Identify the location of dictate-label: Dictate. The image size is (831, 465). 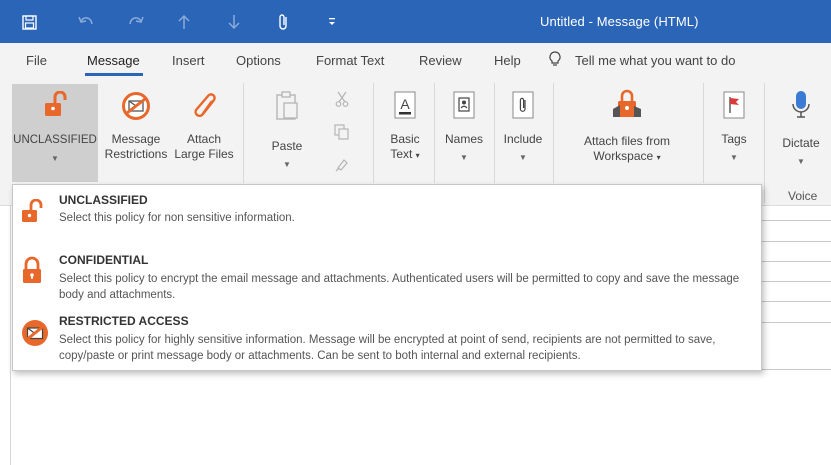
(801, 143).